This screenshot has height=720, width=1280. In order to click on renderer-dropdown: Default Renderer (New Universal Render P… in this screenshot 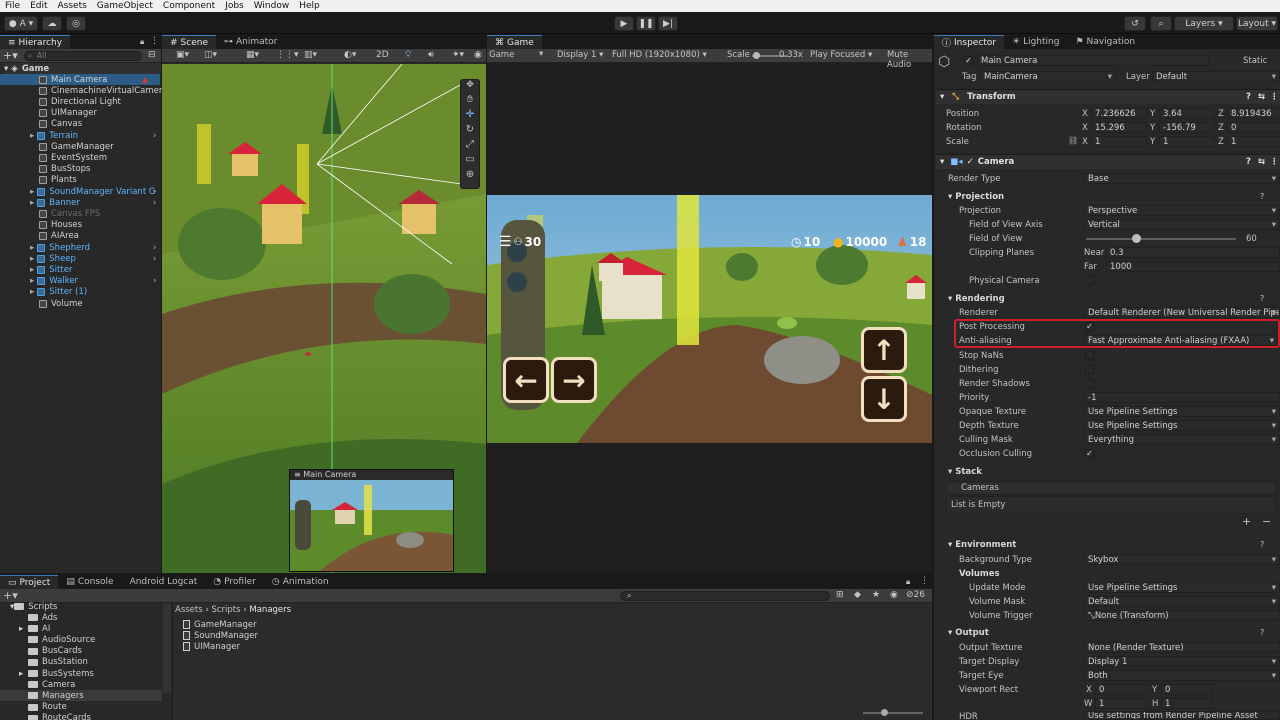, I will do `click(1182, 312)`.